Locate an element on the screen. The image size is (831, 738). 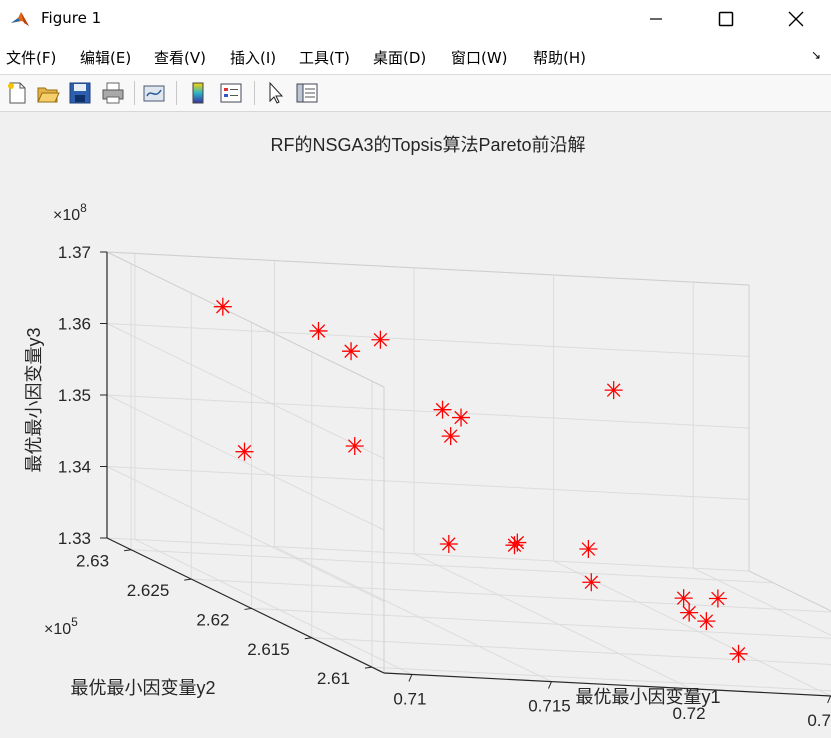
menu-file: 文件(F) is located at coordinates (31, 57).